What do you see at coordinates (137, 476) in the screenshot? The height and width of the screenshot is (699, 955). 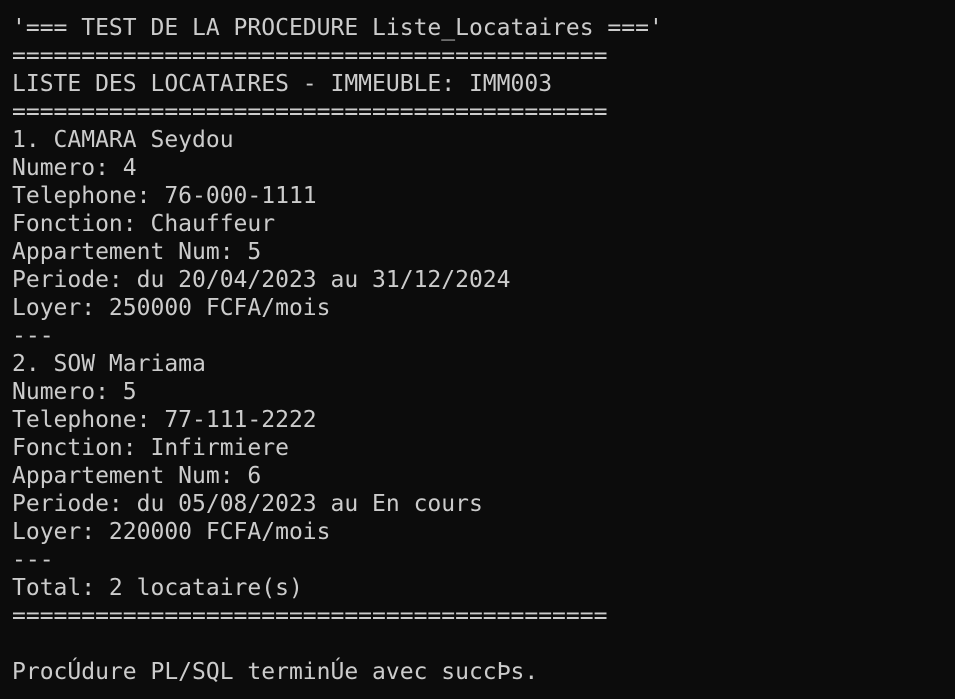 I see `tenant-apartment-line: Appartement Num: 6` at bounding box center [137, 476].